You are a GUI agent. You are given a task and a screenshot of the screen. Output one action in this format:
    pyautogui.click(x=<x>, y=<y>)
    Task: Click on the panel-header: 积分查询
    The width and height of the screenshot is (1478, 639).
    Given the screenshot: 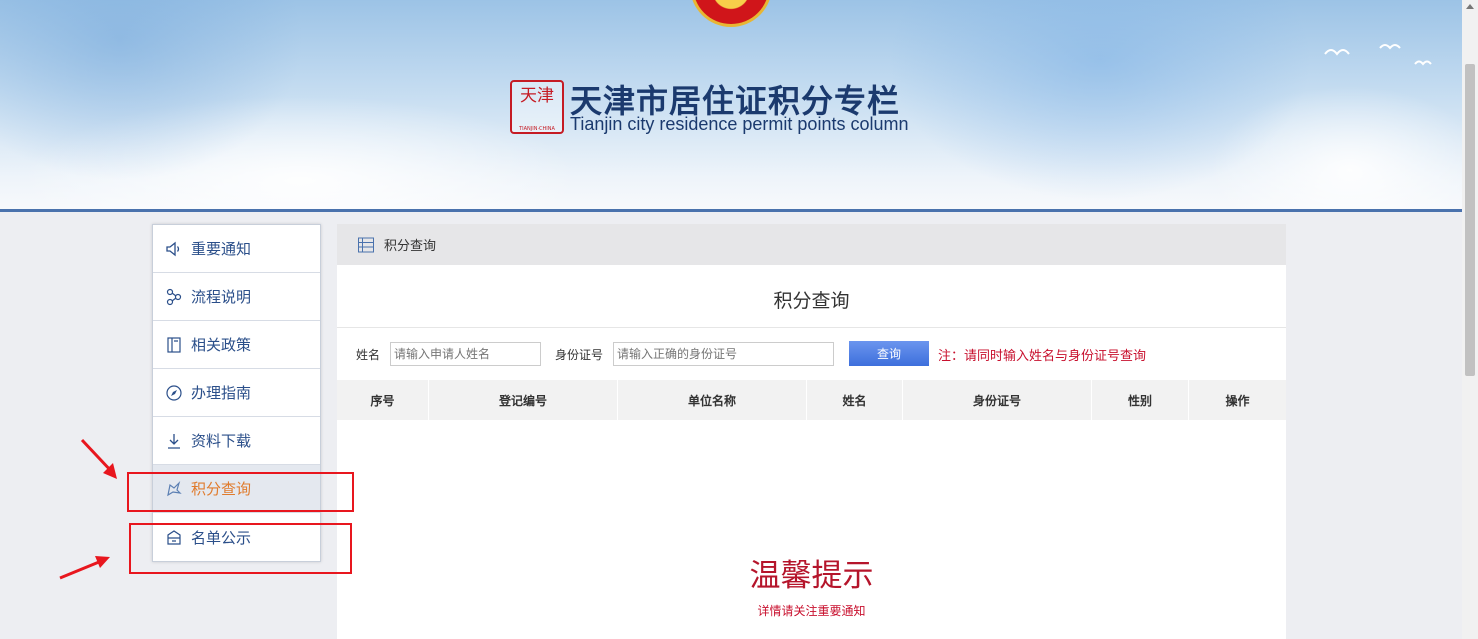 What is the action you would take?
    pyautogui.click(x=811, y=244)
    